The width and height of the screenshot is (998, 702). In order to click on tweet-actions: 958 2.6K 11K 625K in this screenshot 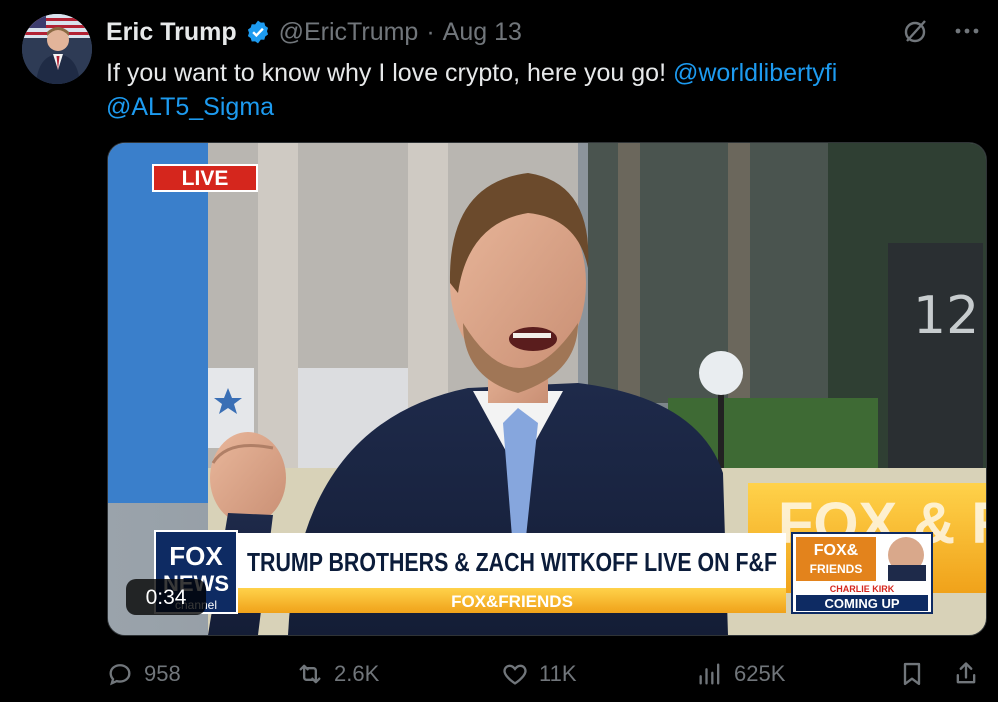, I will do `click(543, 674)`.